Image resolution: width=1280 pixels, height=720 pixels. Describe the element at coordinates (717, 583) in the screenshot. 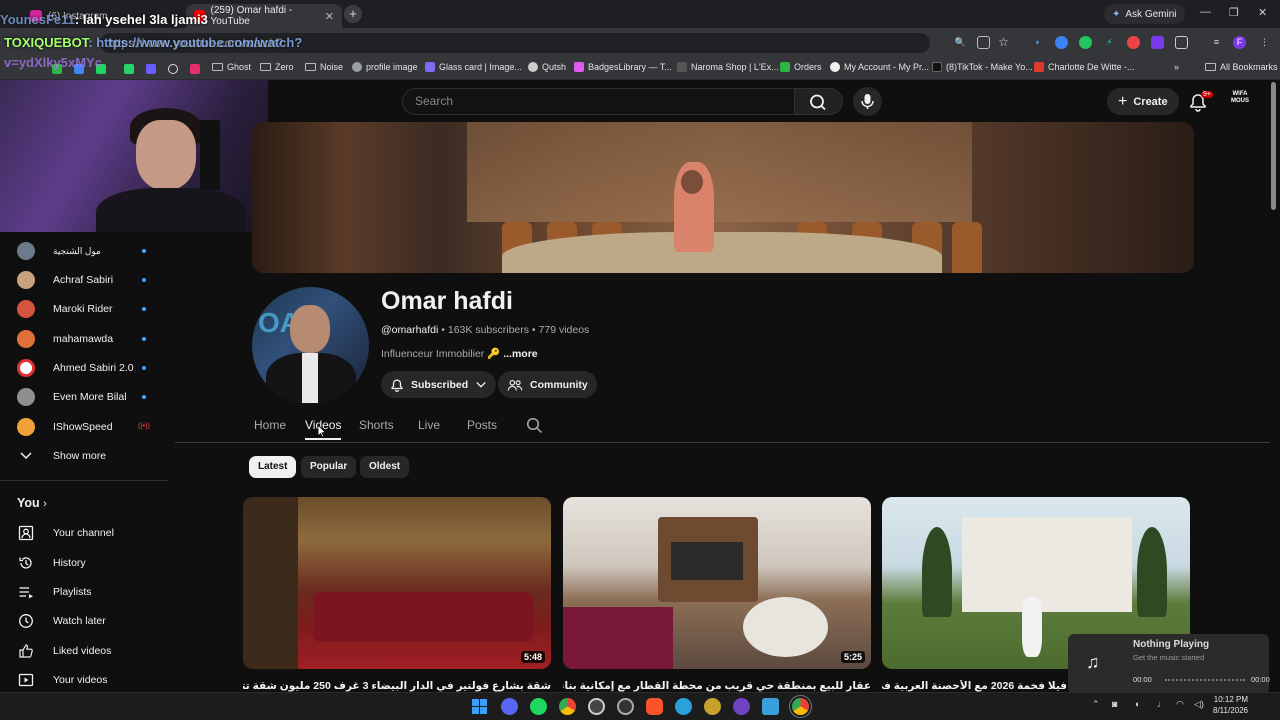

I see `video-thumbnail: 5:25` at that location.